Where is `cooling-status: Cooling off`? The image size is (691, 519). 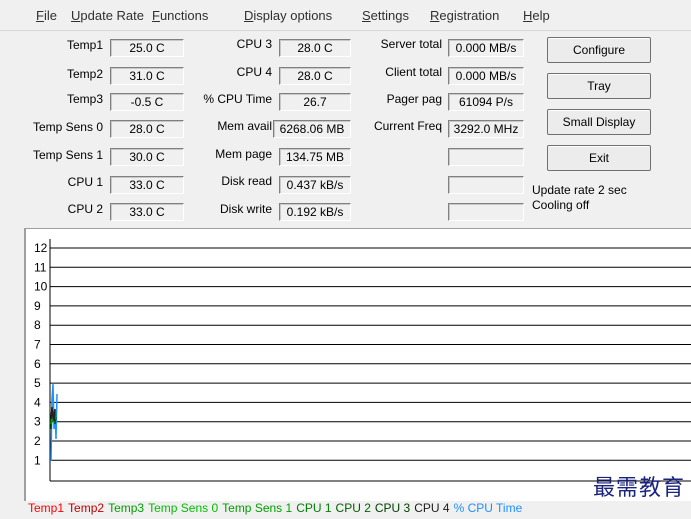
cooling-status: Cooling off is located at coordinates (561, 205).